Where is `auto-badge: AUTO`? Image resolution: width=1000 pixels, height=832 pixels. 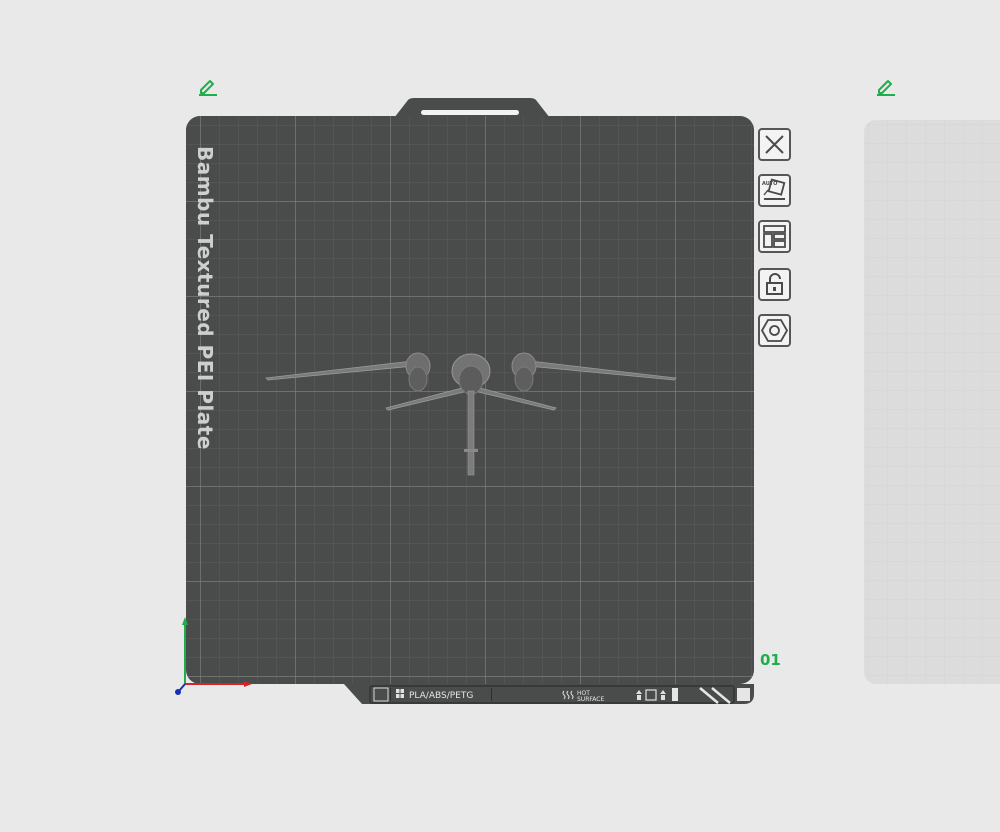 auto-badge: AUTO is located at coordinates (769, 184).